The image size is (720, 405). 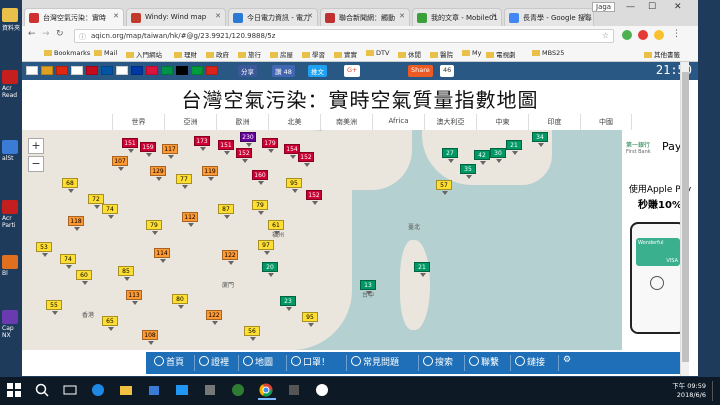 I want to click on aqi-marker: 159, so click(x=148, y=149).